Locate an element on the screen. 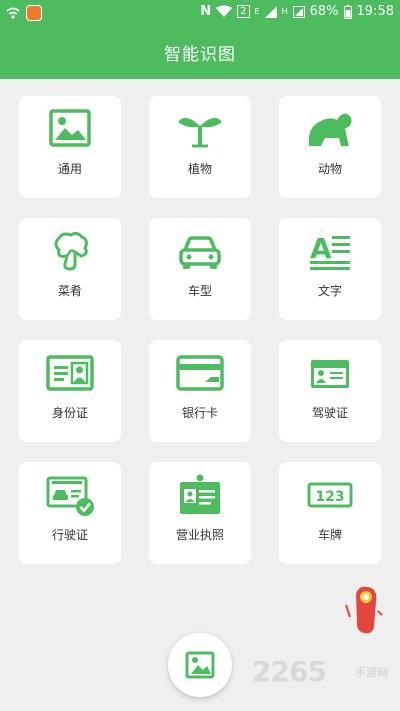  category-plant: 植物 is located at coordinates (200, 147).